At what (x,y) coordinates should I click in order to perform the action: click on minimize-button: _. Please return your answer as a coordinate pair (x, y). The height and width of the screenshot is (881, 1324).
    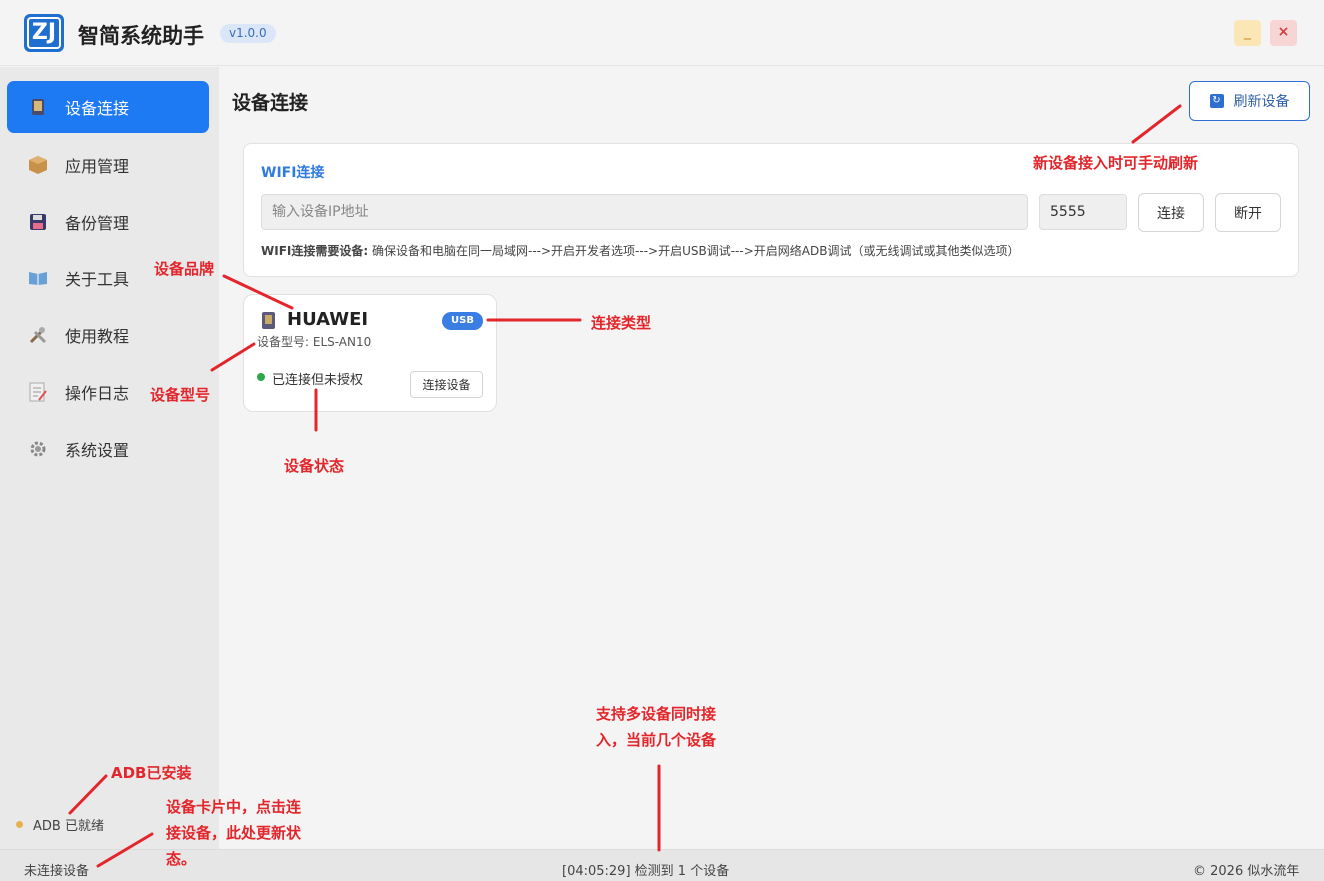
    Looking at the image, I should click on (1247, 33).